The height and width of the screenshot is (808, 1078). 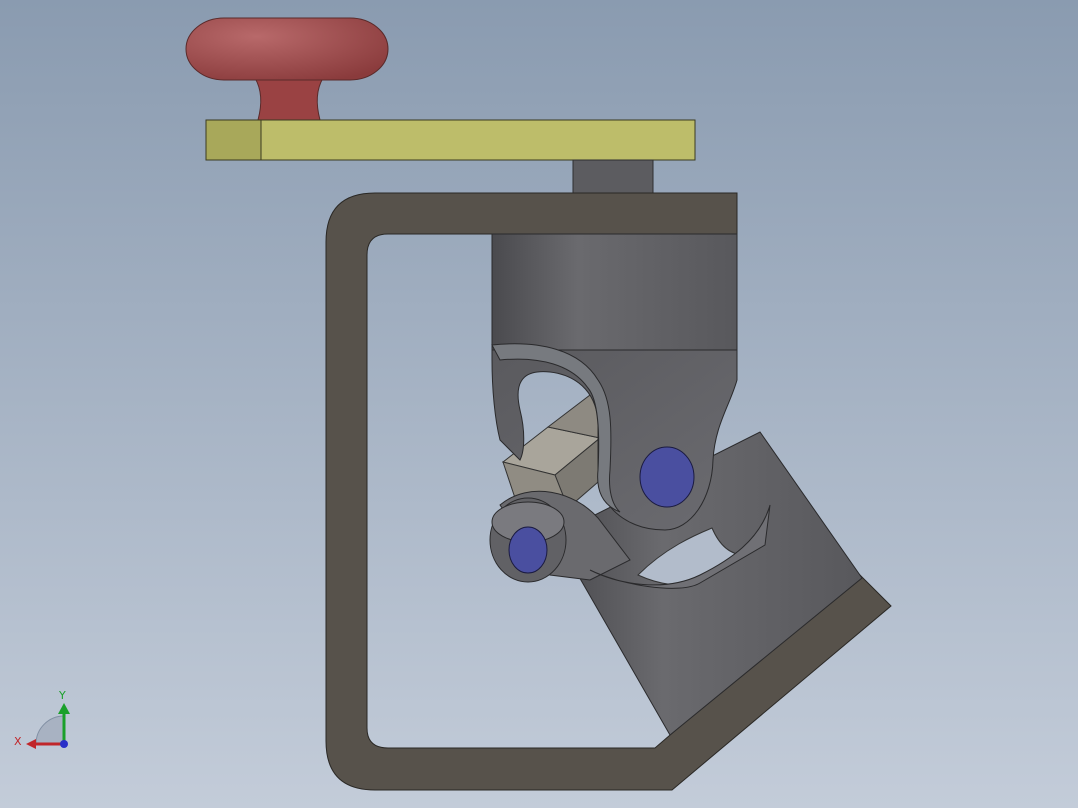 What do you see at coordinates (614, 296) in the screenshot?
I see `upper-shaft` at bounding box center [614, 296].